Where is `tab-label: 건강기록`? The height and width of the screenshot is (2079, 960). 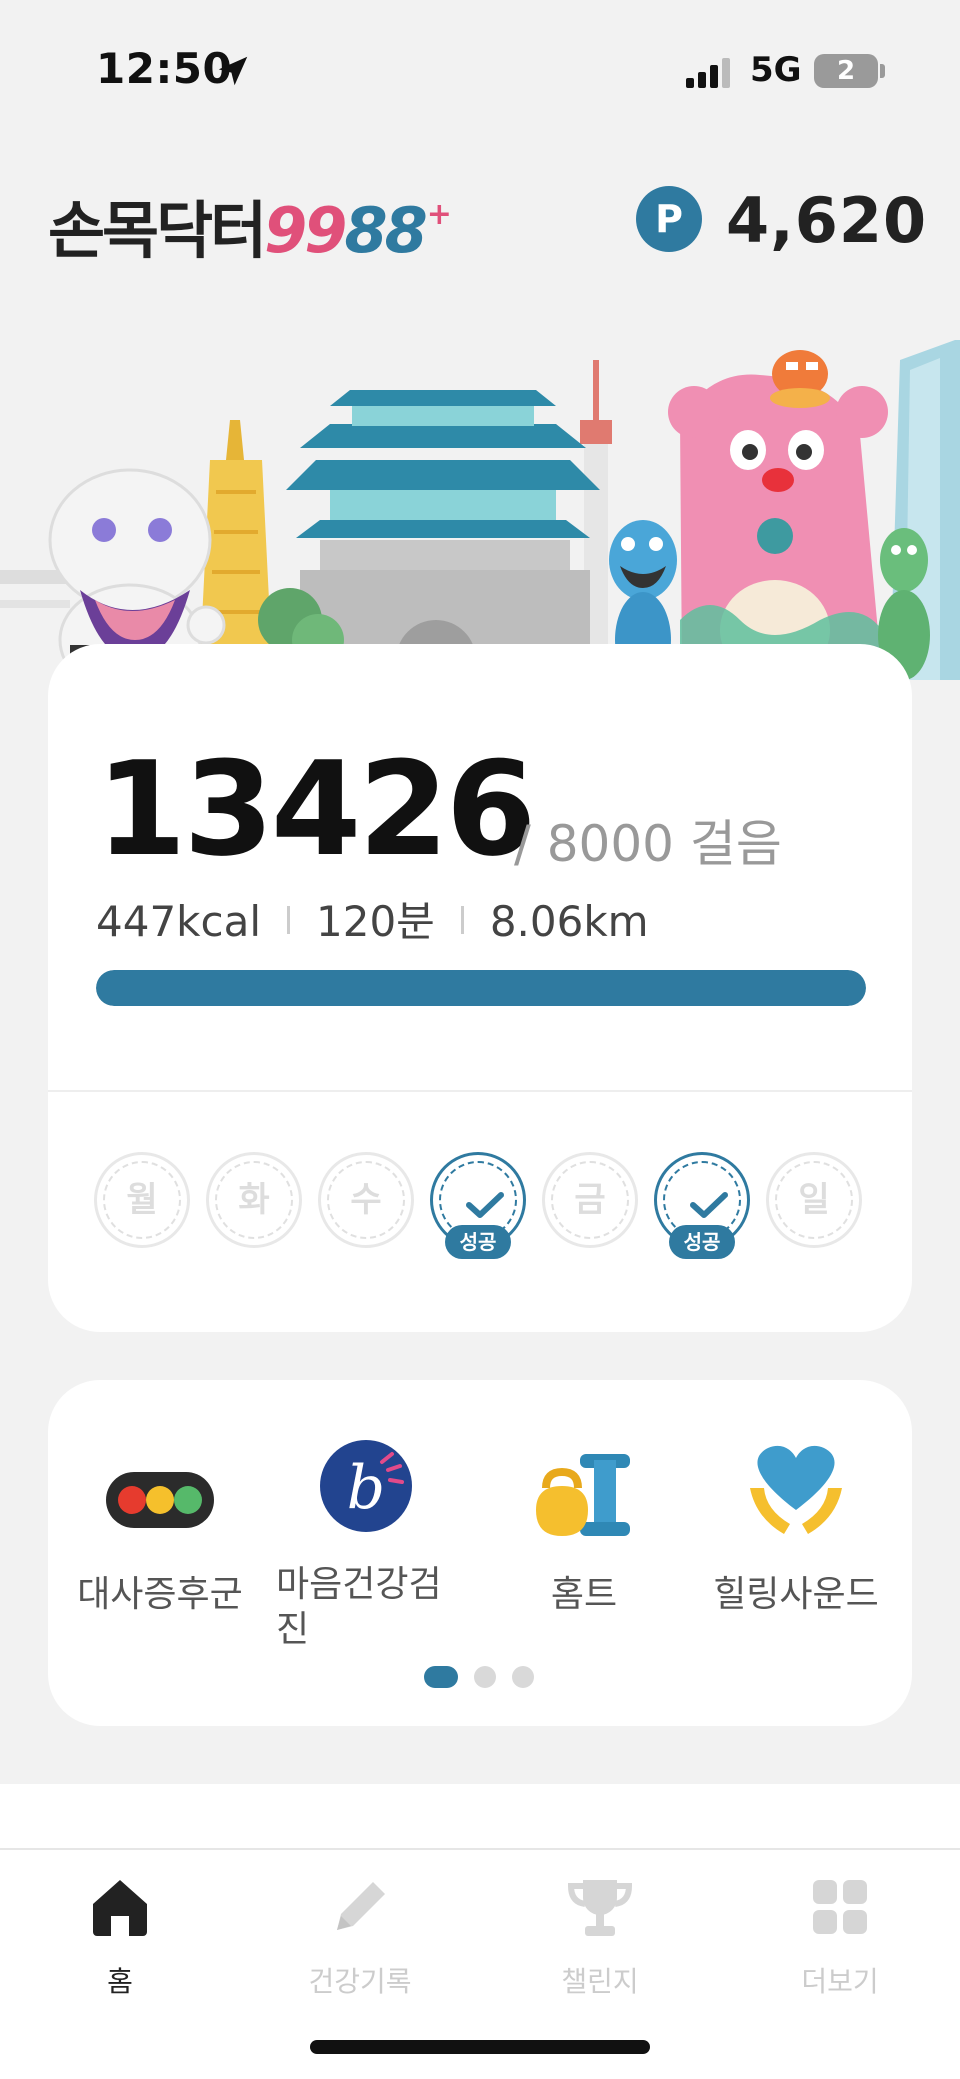 tab-label: 건강기록 is located at coordinates (360, 1981).